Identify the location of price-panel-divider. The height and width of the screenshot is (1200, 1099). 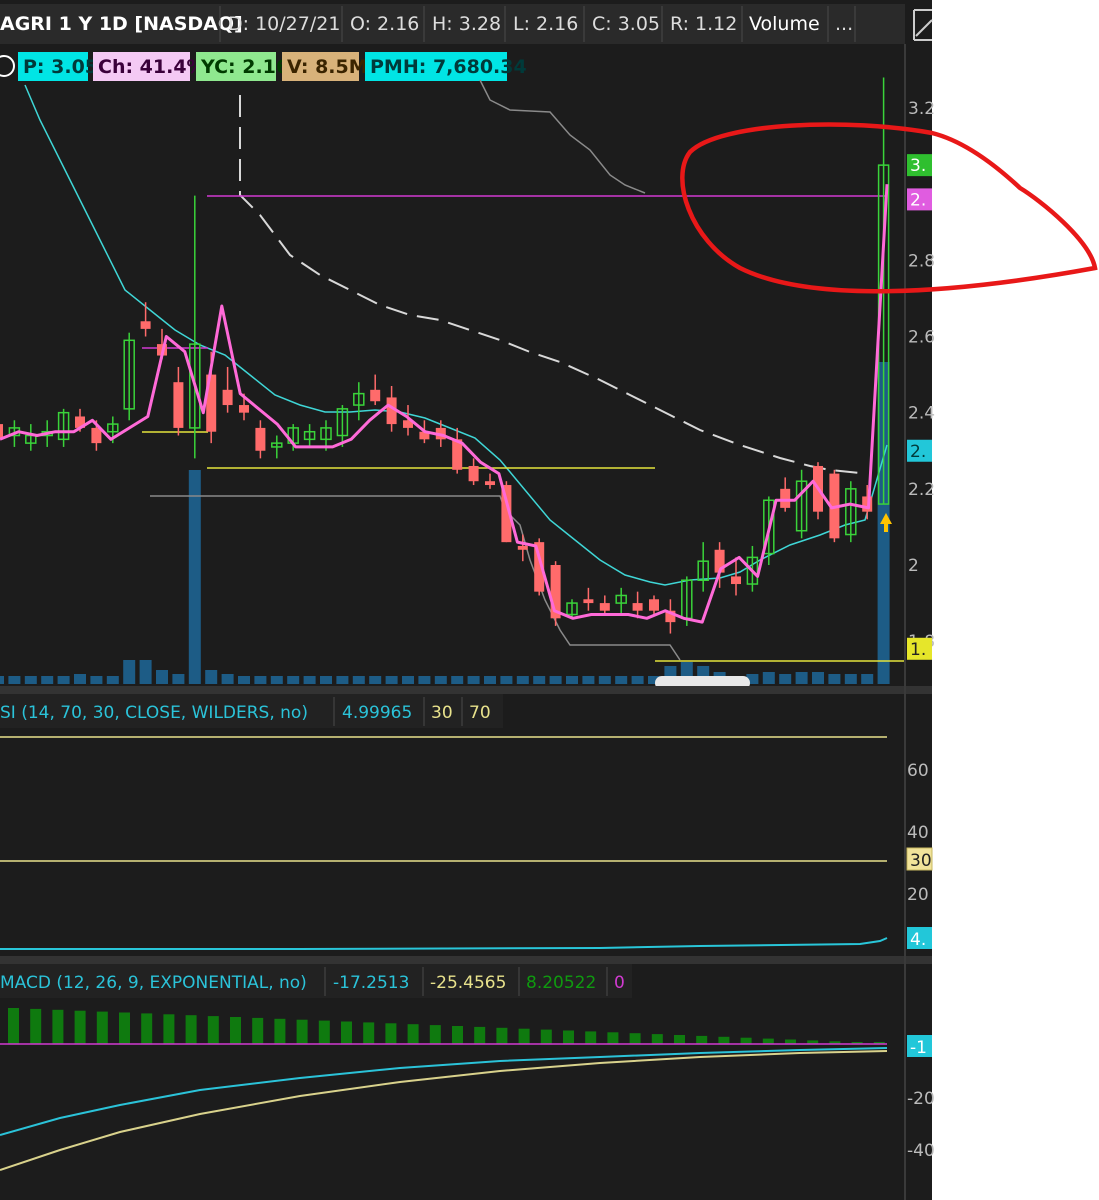
(466, 690).